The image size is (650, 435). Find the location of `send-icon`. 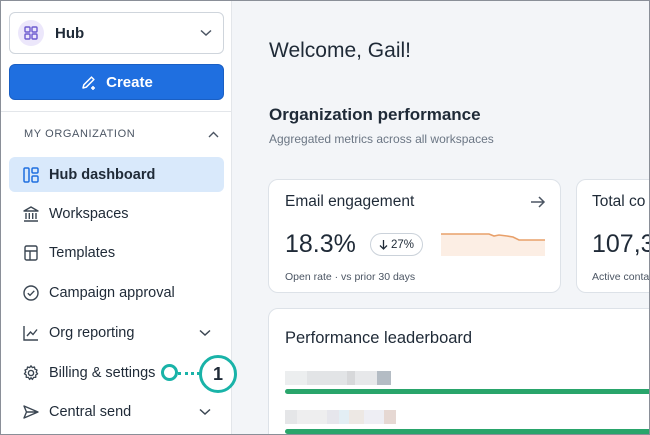

send-icon is located at coordinates (31, 412).